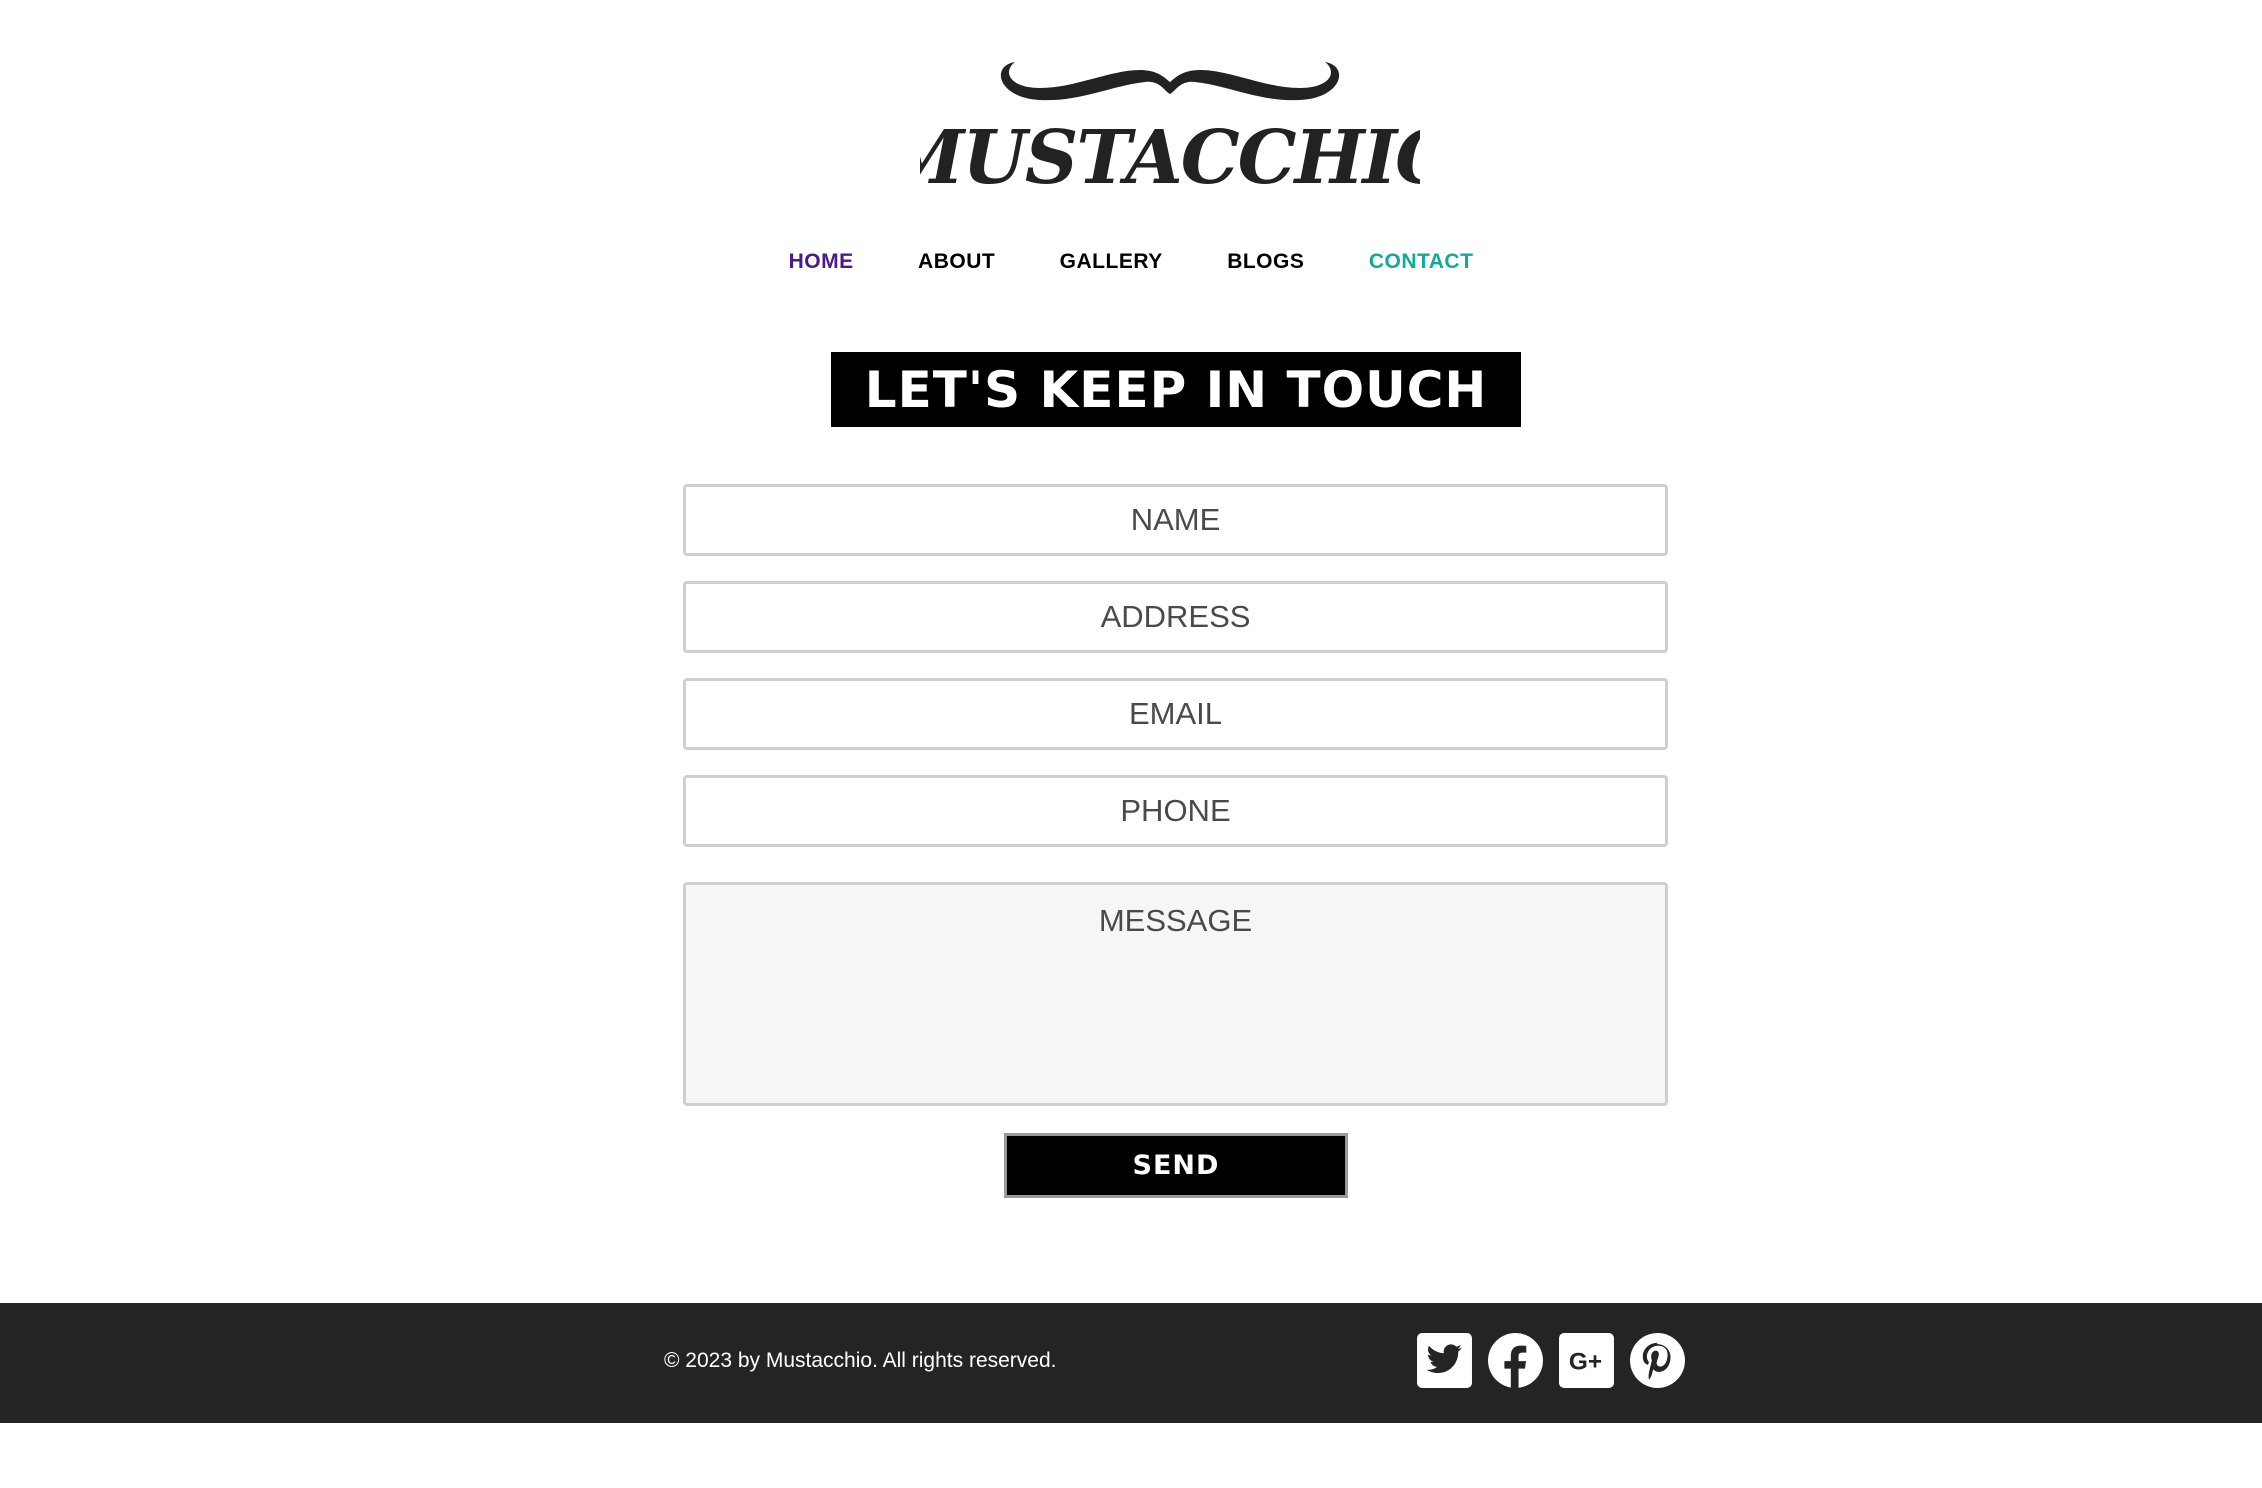 The image size is (2262, 1488). I want to click on social-links: G+, so click(1551, 1360).